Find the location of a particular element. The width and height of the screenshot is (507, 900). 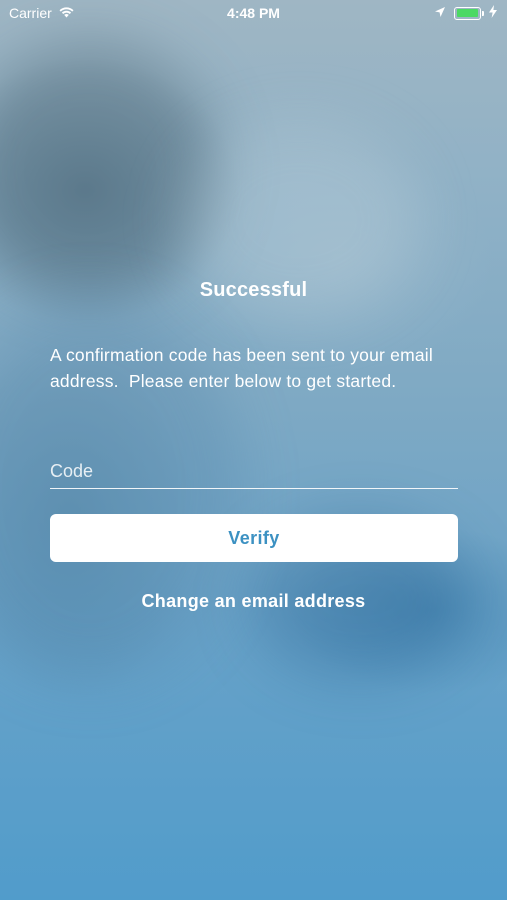

battery-tip is located at coordinates (483, 13).